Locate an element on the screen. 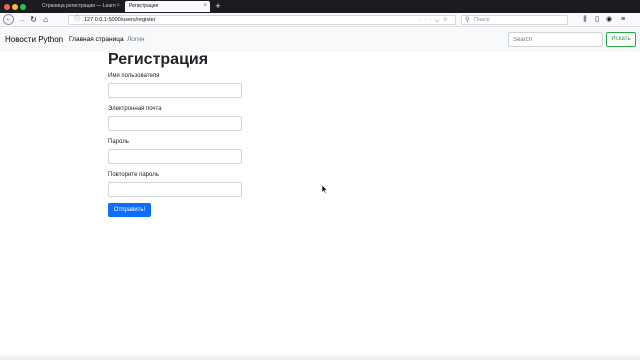 The image size is (640, 360). password-field is located at coordinates (175, 156).